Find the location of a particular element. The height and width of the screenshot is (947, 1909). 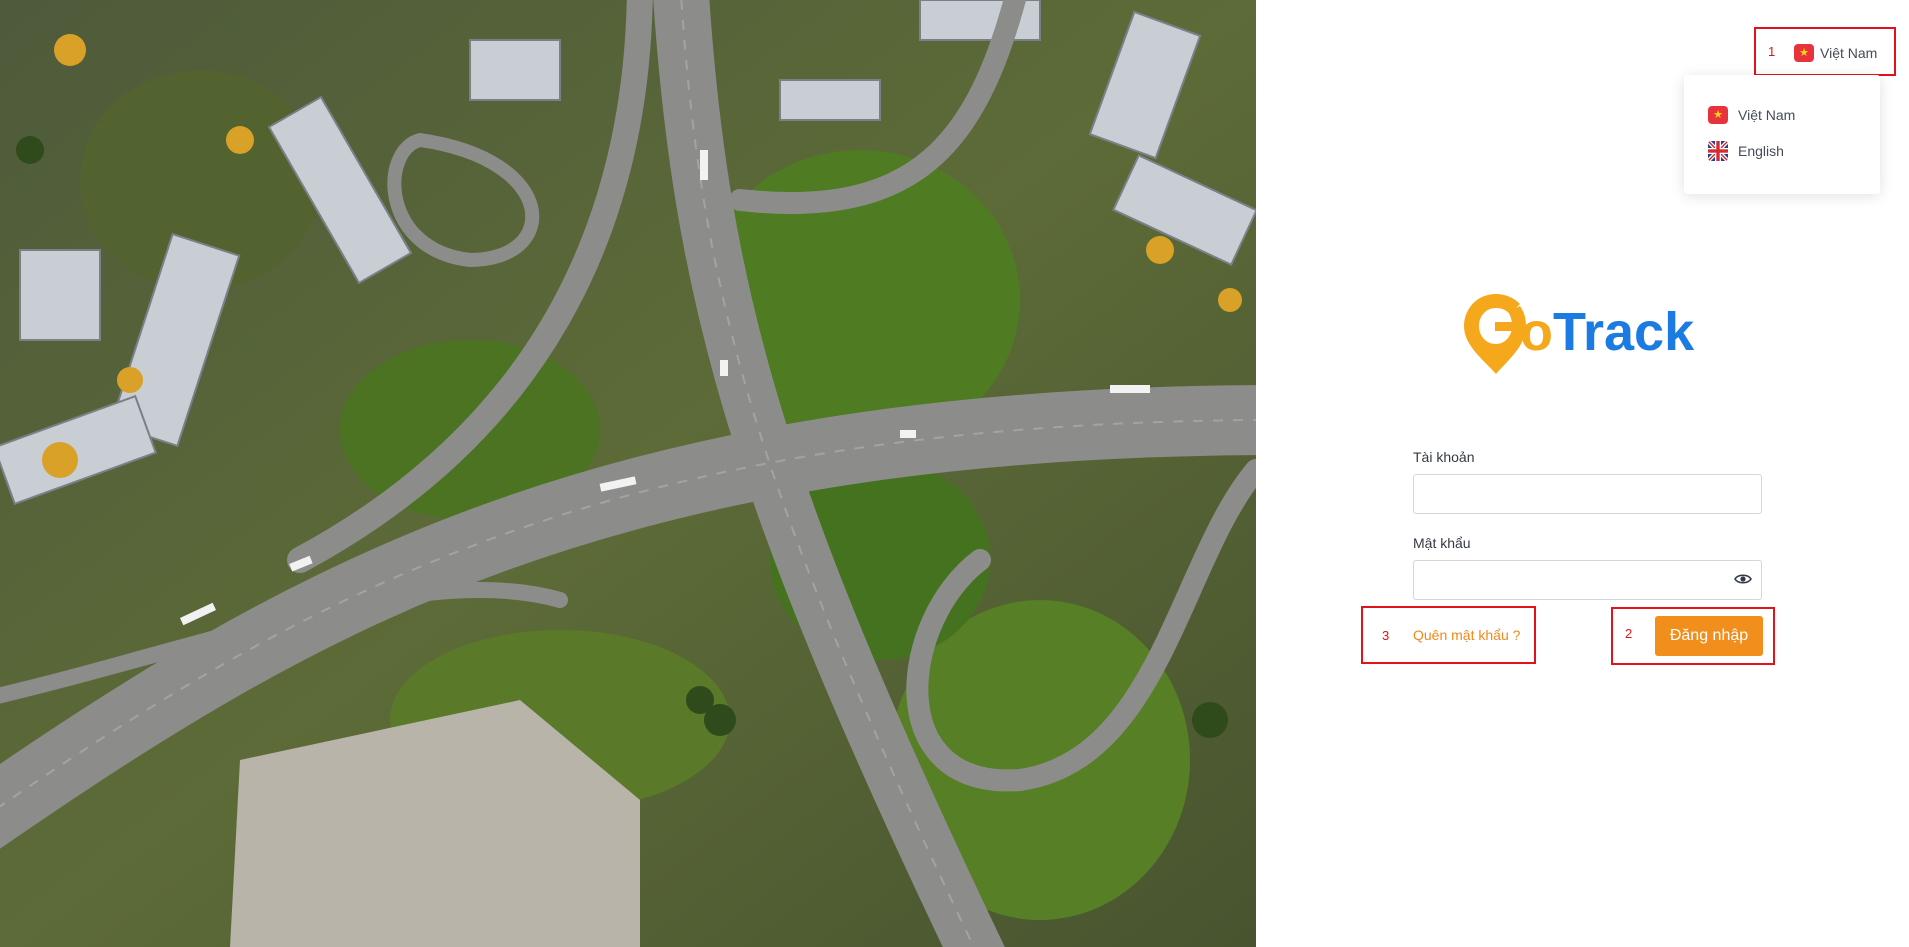

language-option-english: English is located at coordinates (1746, 151).